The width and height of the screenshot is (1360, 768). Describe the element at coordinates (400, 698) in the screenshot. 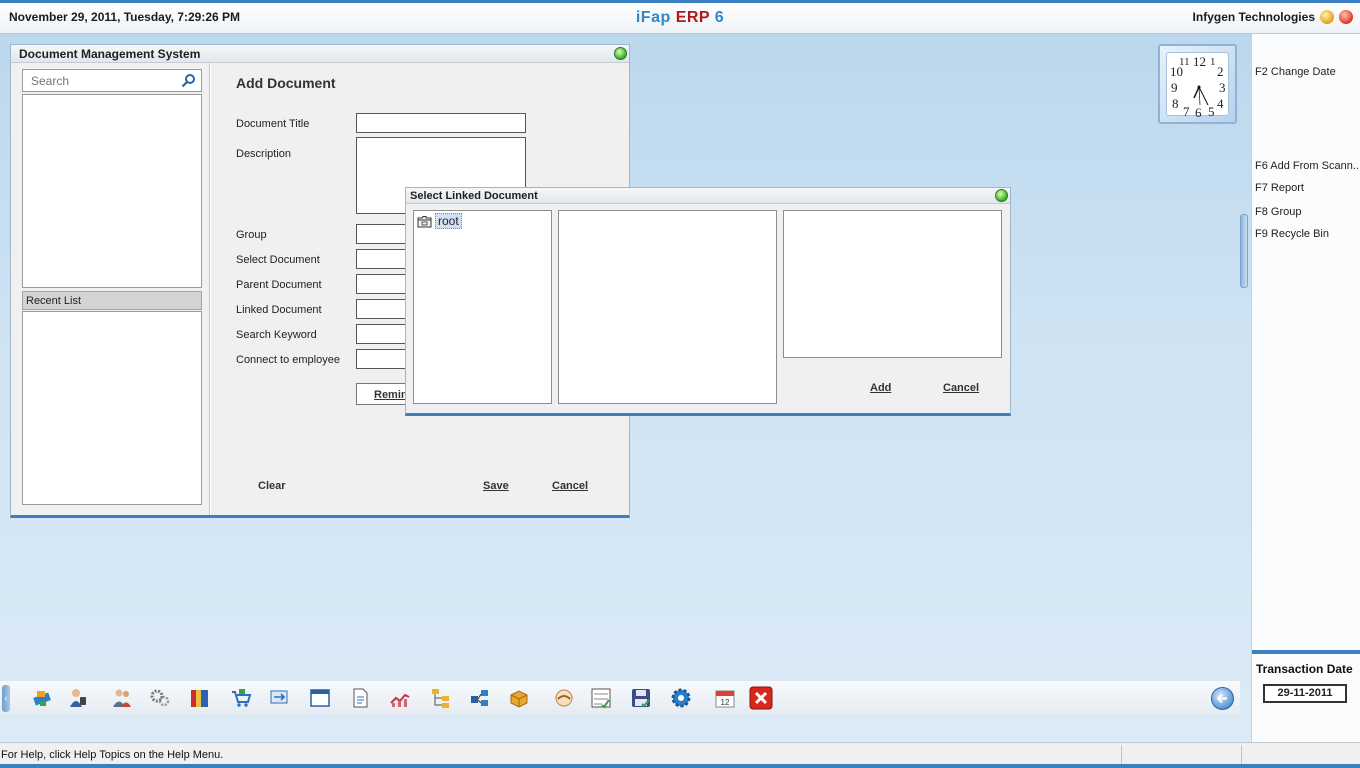

I see `chart-icon` at that location.